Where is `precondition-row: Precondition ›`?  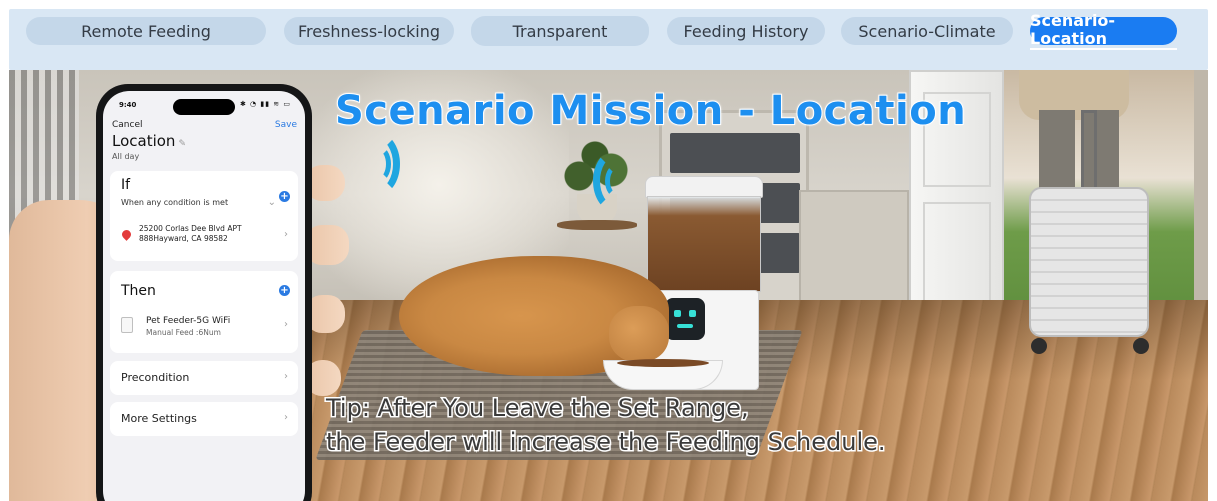
precondition-row: Precondition › is located at coordinates (204, 378).